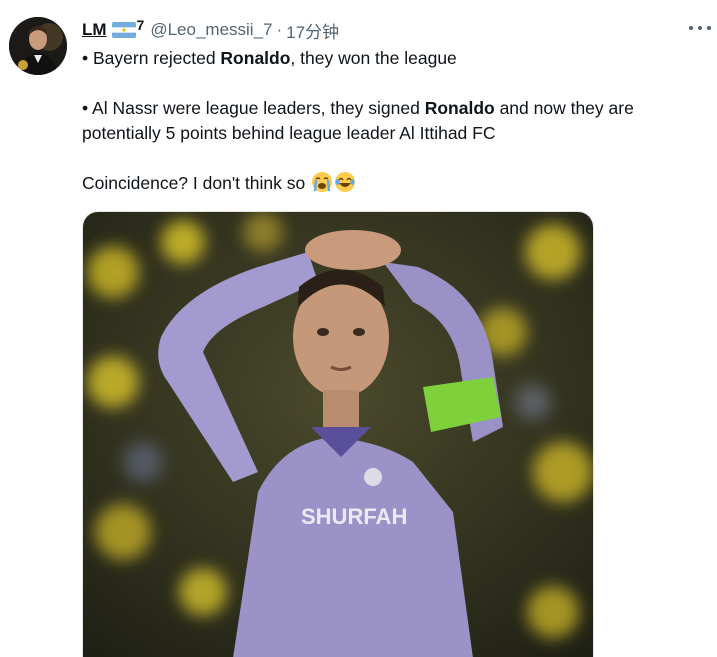 The width and height of the screenshot is (717, 657). Describe the element at coordinates (151, 58) in the screenshot. I see `text-span: • Bayern rejected` at that location.